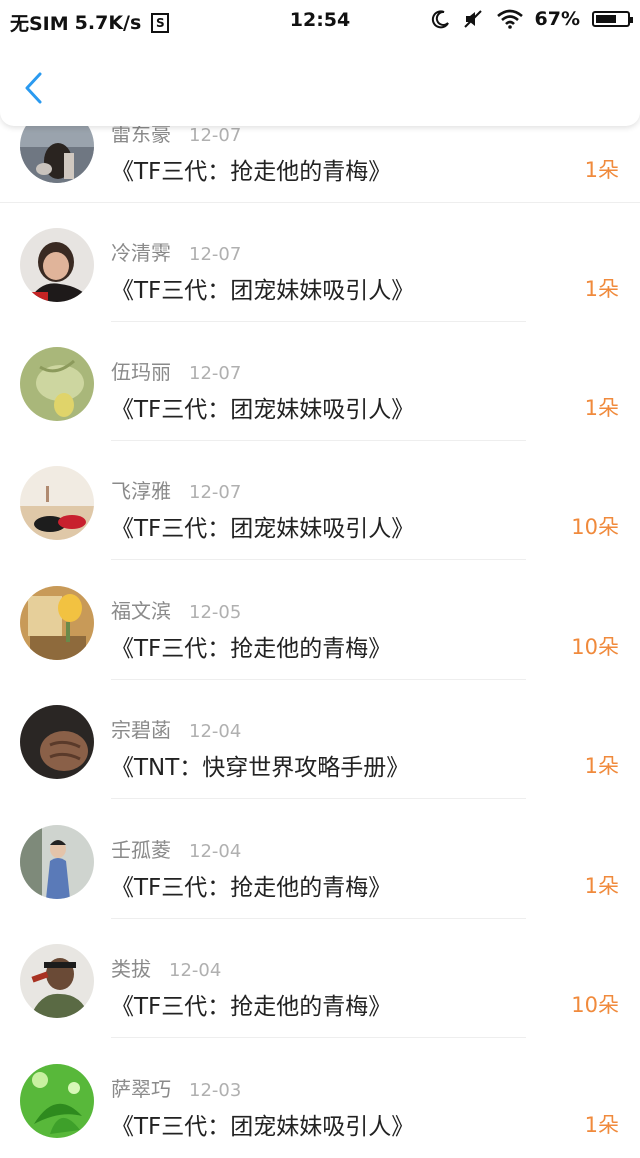  Describe the element at coordinates (557, 19) in the screenshot. I see `battery-percent: 67%` at that location.